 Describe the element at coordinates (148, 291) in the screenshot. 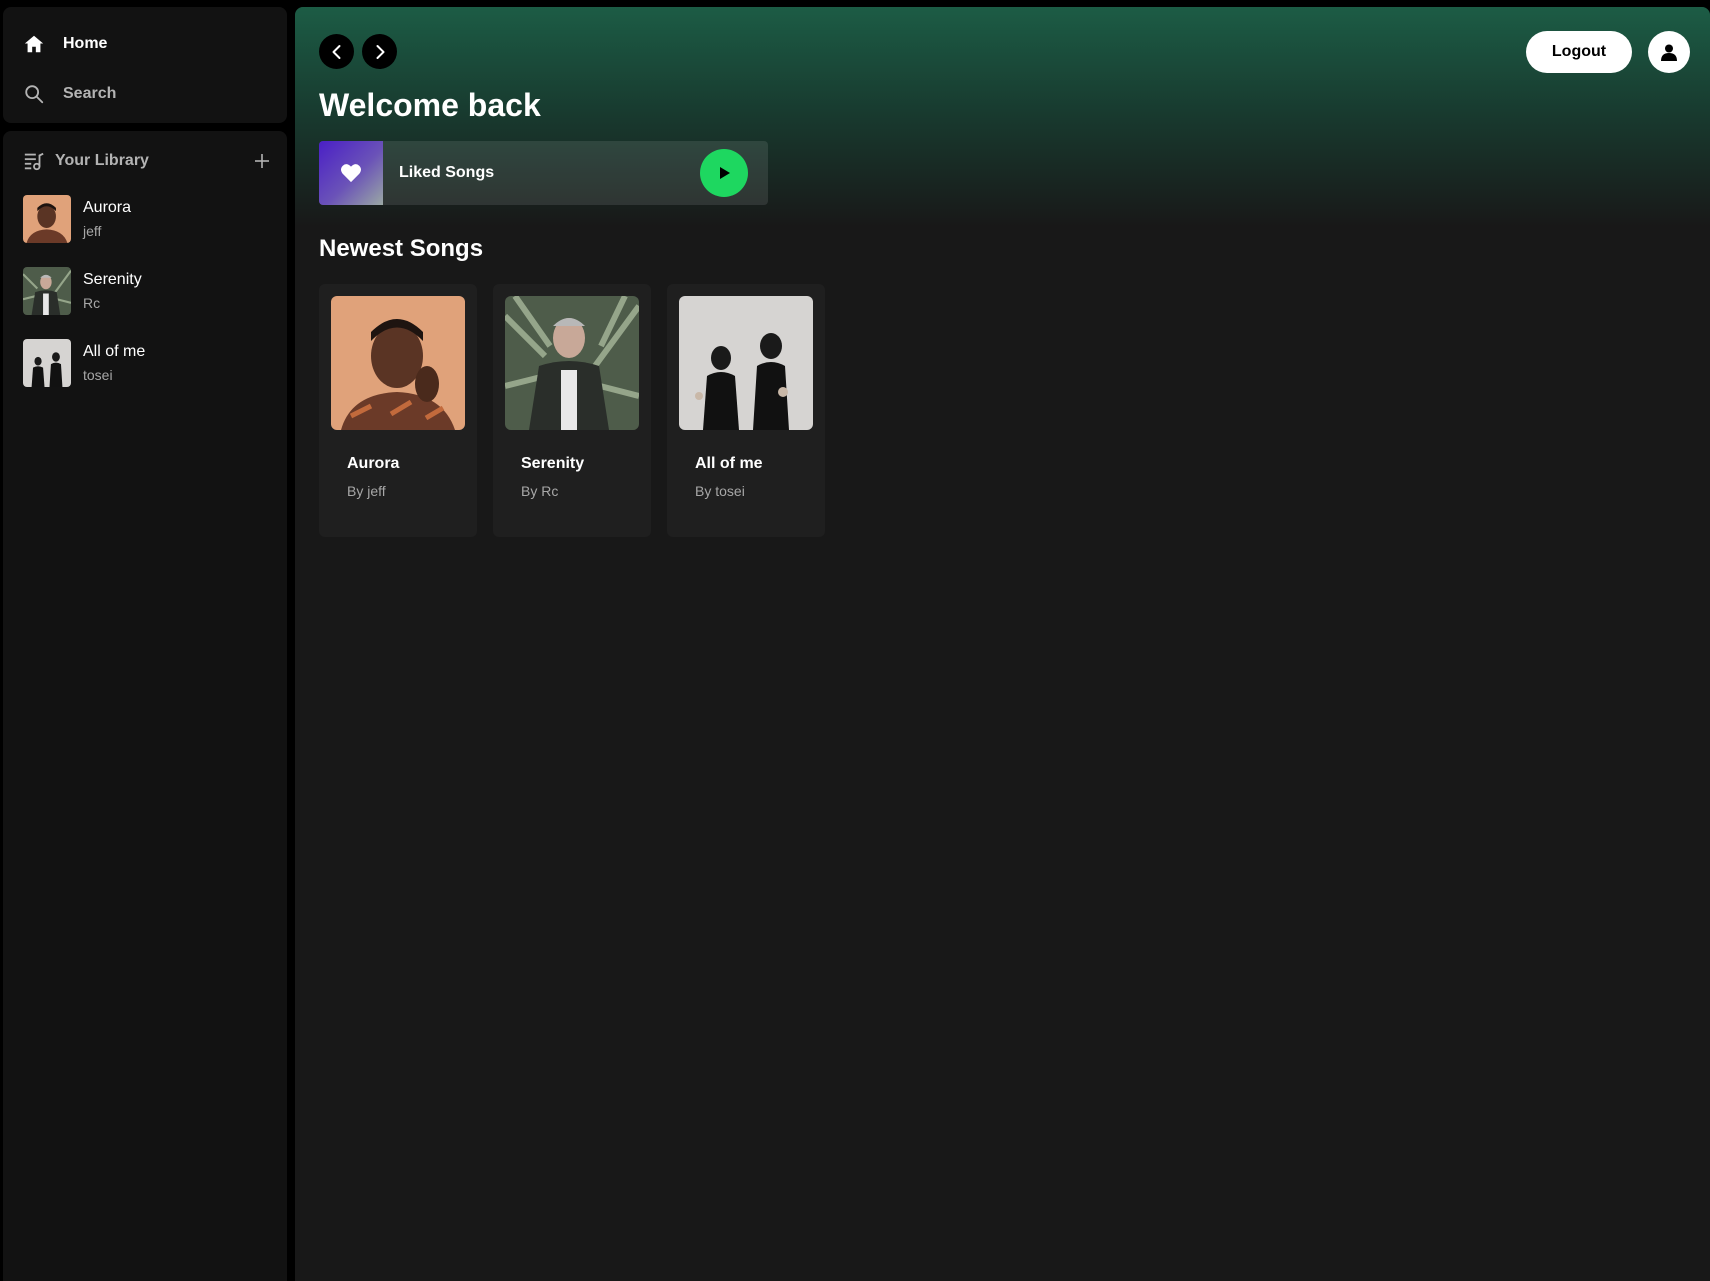

I see `library-item-serenity: Serenity Rc` at that location.